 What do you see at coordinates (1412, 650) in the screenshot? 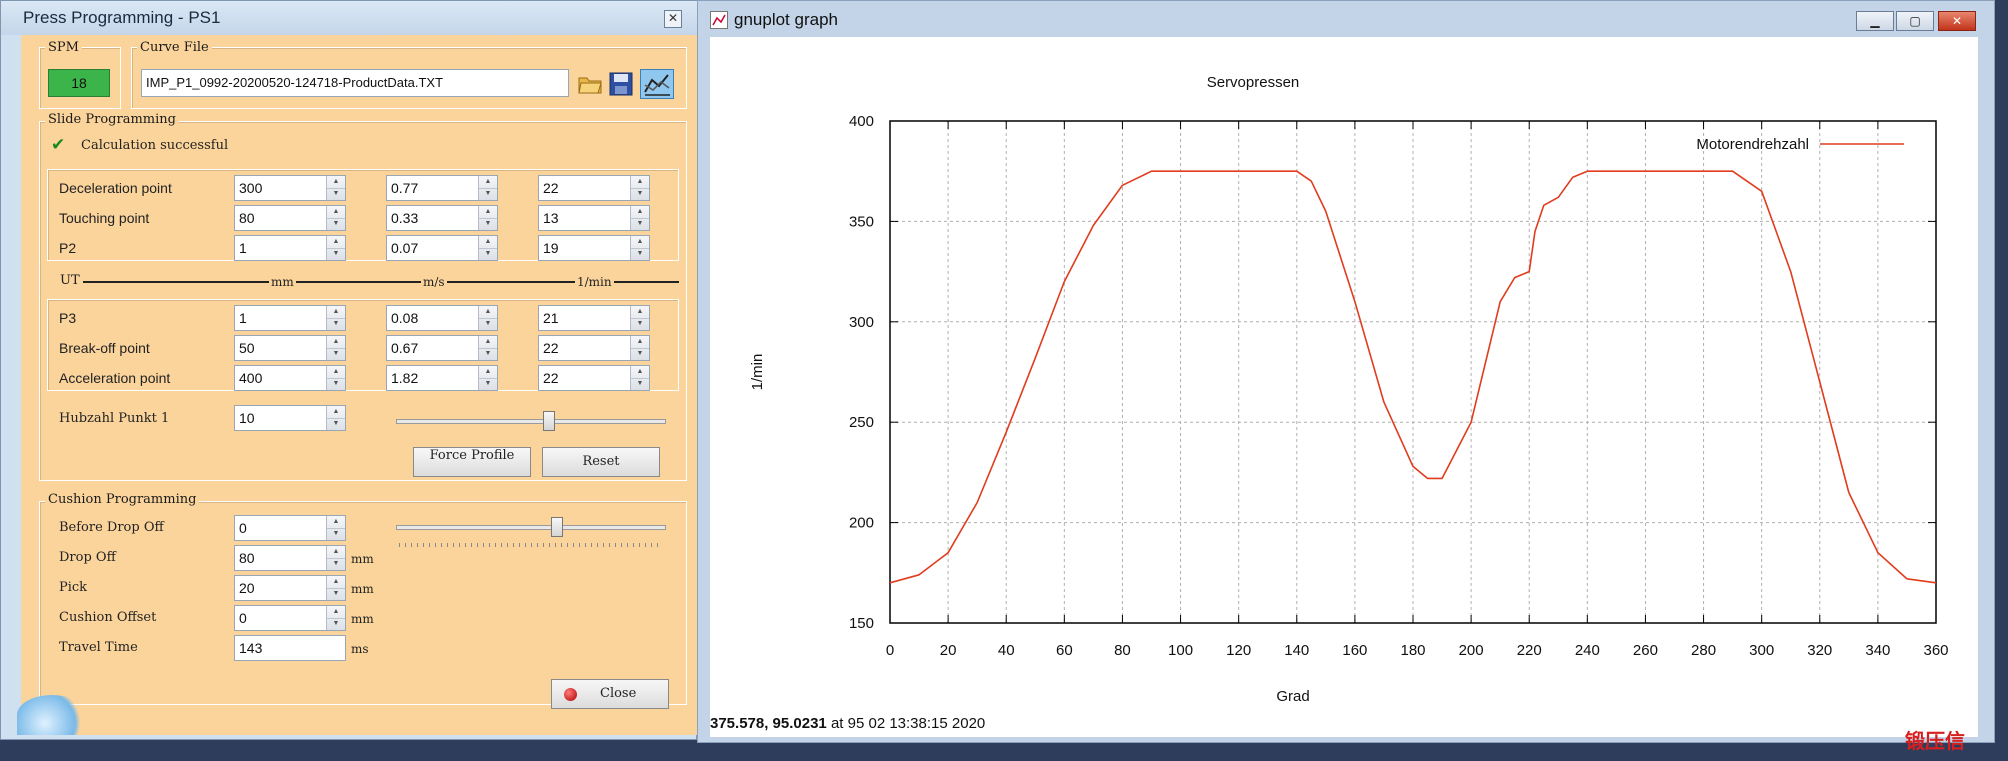
I see `x-tick-label: 180` at bounding box center [1412, 650].